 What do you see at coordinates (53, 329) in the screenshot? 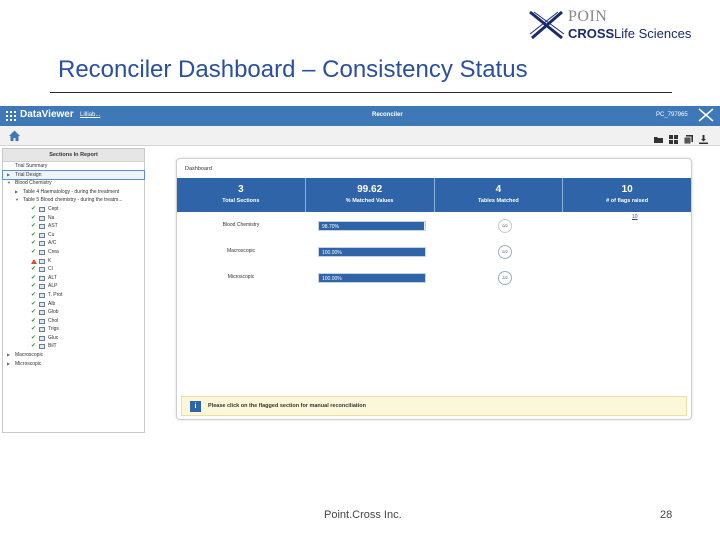
I see `sidebar-item-label: Trigs` at bounding box center [53, 329].